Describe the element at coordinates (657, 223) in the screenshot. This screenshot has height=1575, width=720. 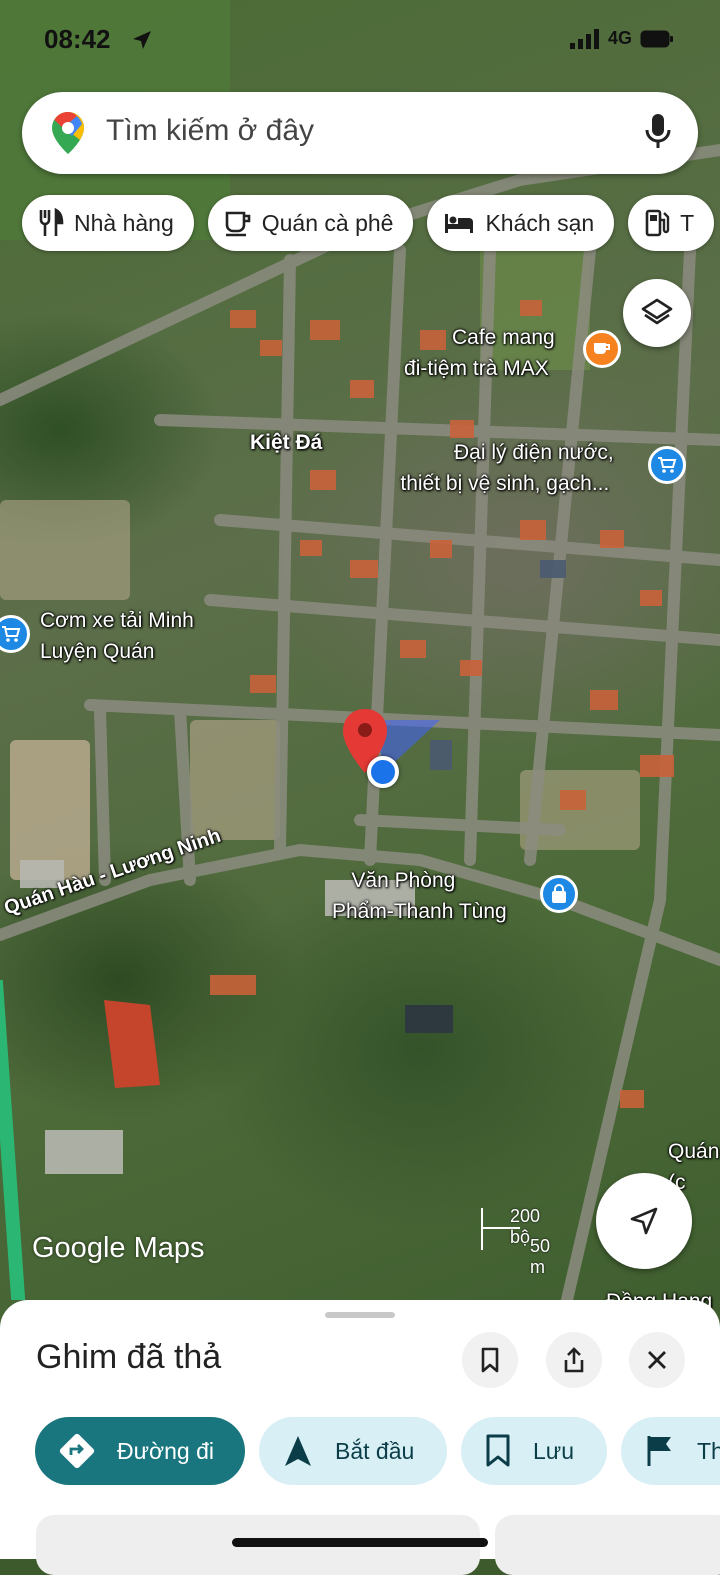
I see `gas-station-icon` at that location.